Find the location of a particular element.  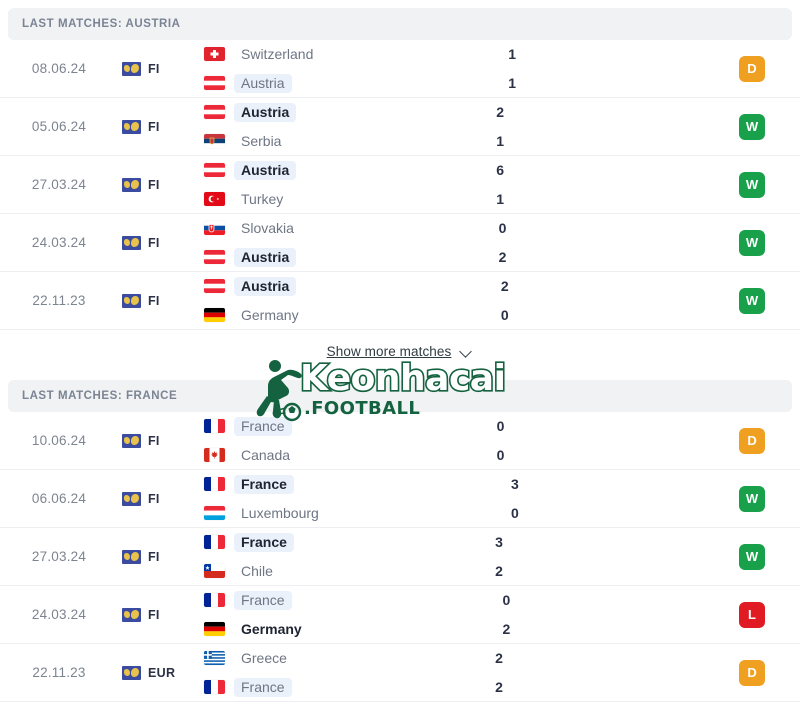

scores-cell: 02 is located at coordinates (502, 242).